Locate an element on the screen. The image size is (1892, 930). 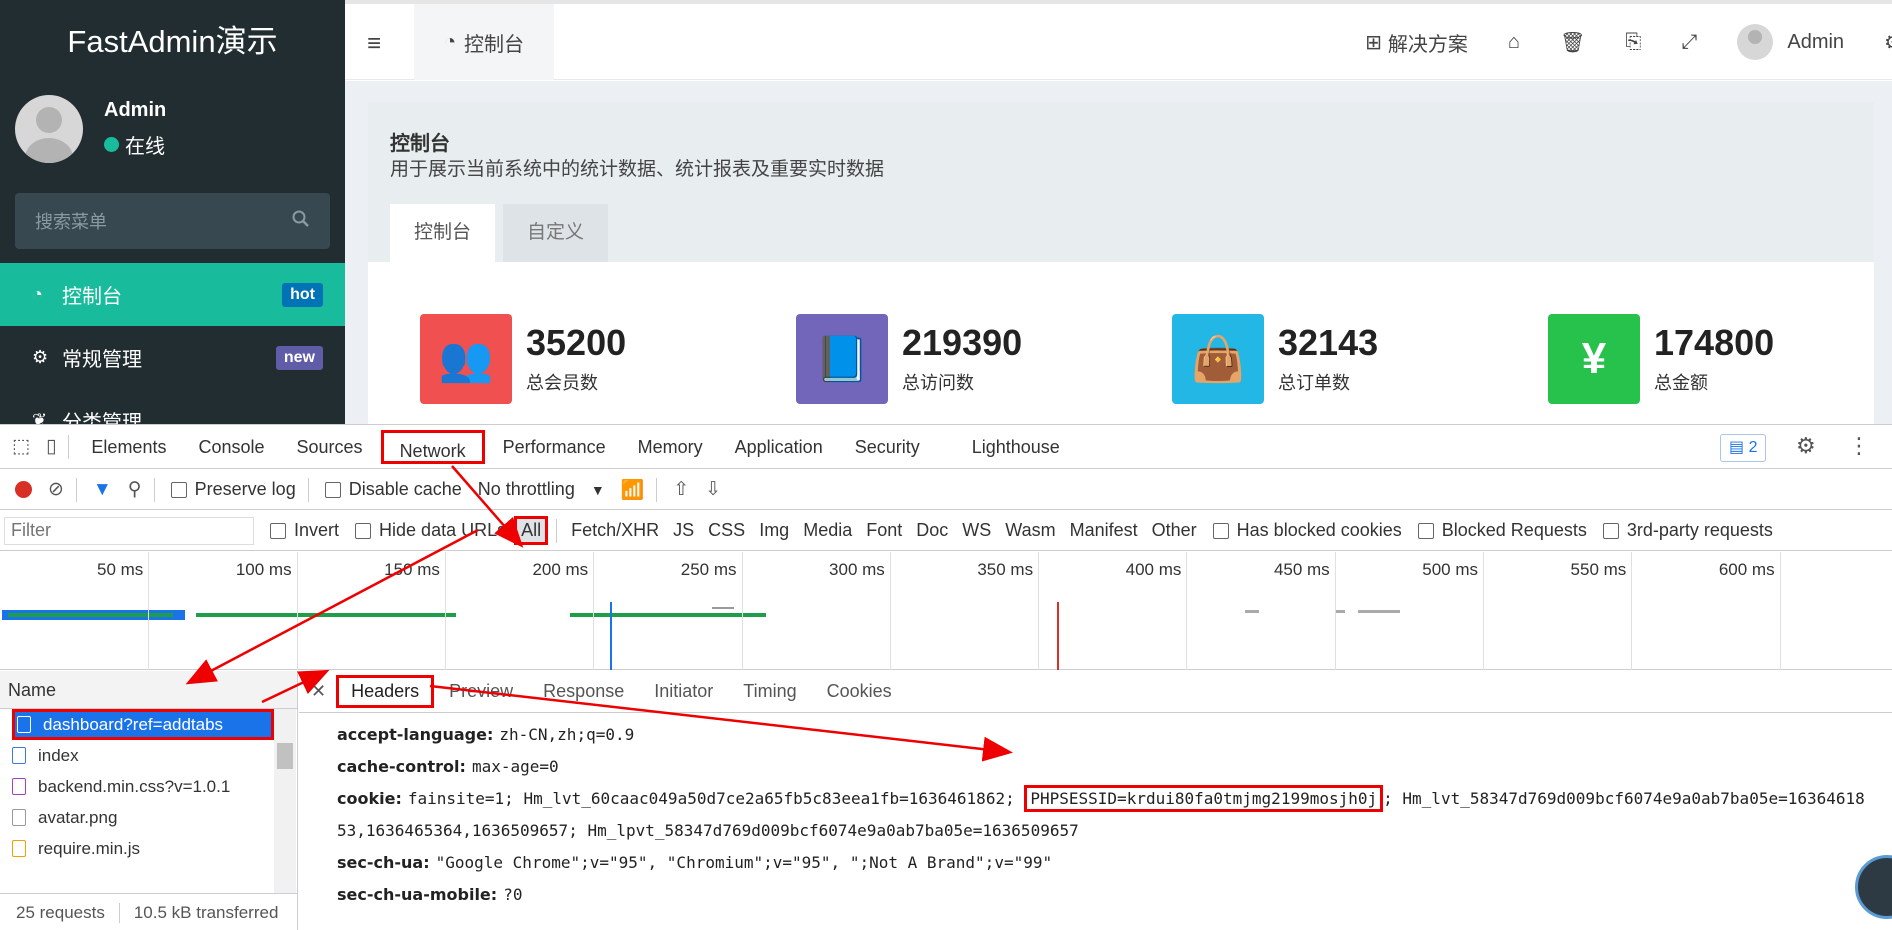
filter-type-media: Media is located at coordinates (827, 530).